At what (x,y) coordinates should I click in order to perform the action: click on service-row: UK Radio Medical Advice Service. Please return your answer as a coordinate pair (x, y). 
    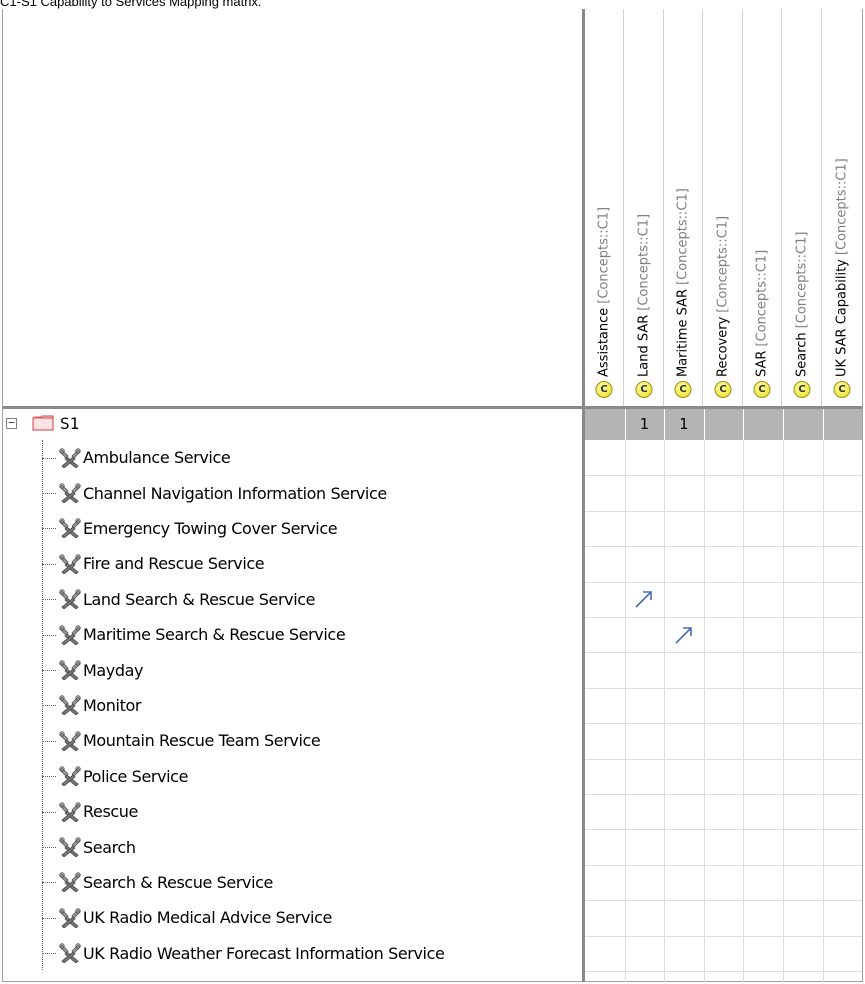
    Looking at the image, I should click on (292, 917).